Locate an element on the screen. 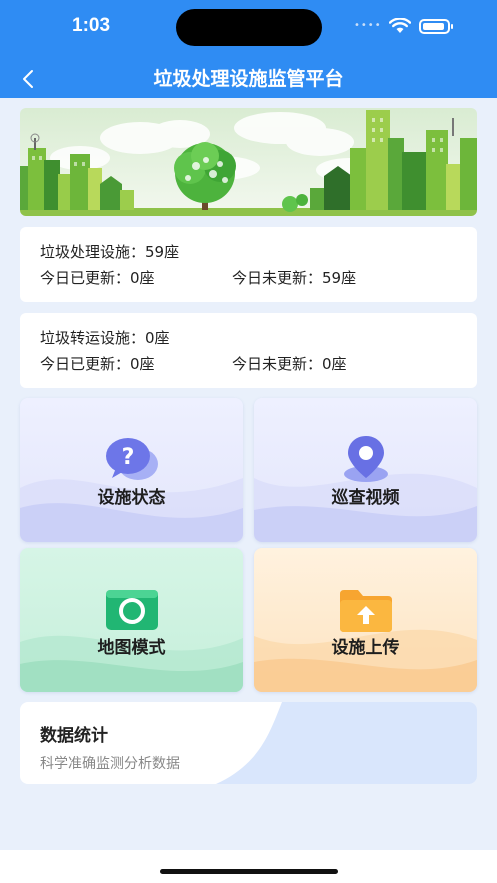 The width and height of the screenshot is (497, 883). home-indicator is located at coordinates (249, 871).